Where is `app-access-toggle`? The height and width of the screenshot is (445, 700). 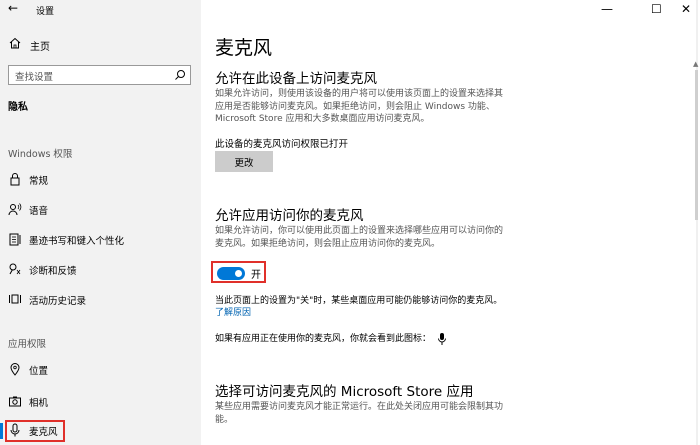
app-access-toggle is located at coordinates (231, 273).